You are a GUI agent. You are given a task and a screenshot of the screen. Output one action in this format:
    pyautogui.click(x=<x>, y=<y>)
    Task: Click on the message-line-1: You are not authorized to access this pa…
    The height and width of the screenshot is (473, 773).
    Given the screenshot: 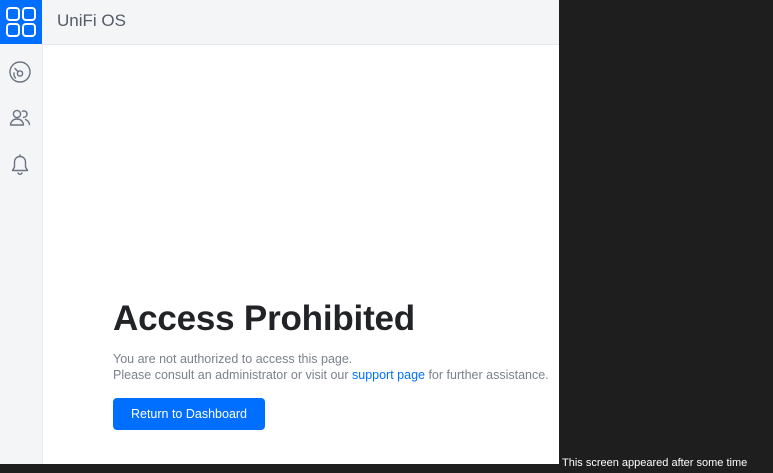 What is the action you would take?
    pyautogui.click(x=233, y=359)
    